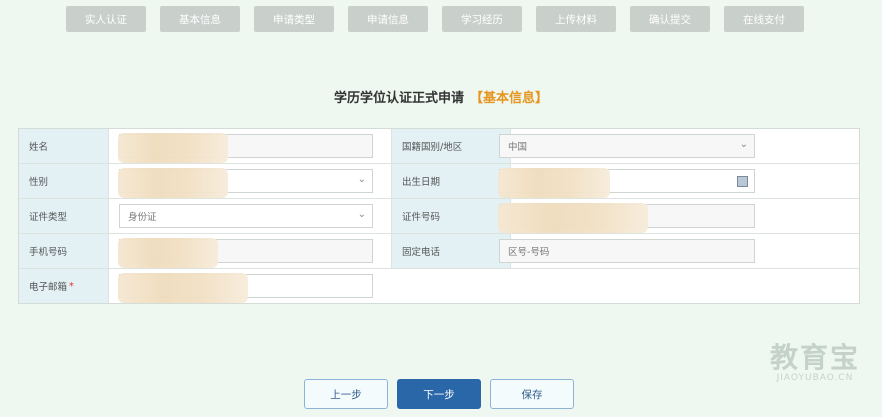 The width and height of the screenshot is (882, 417). I want to click on landline-placeholder: 区号-号码, so click(529, 252).